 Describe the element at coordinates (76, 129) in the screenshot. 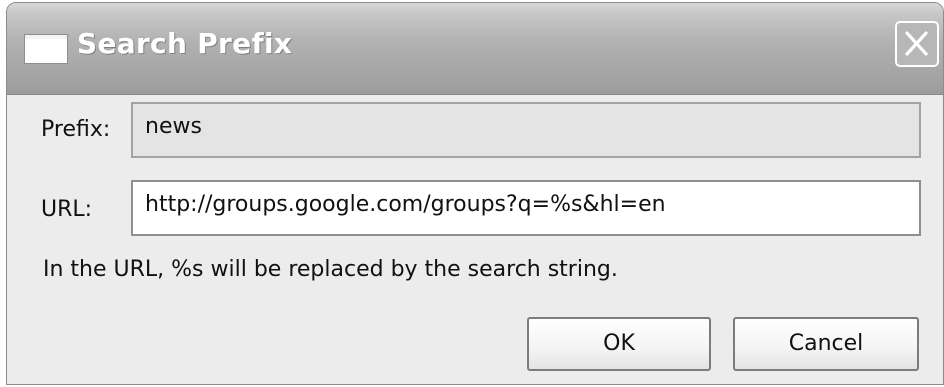

I see `prefix-label: Prefix:` at that location.